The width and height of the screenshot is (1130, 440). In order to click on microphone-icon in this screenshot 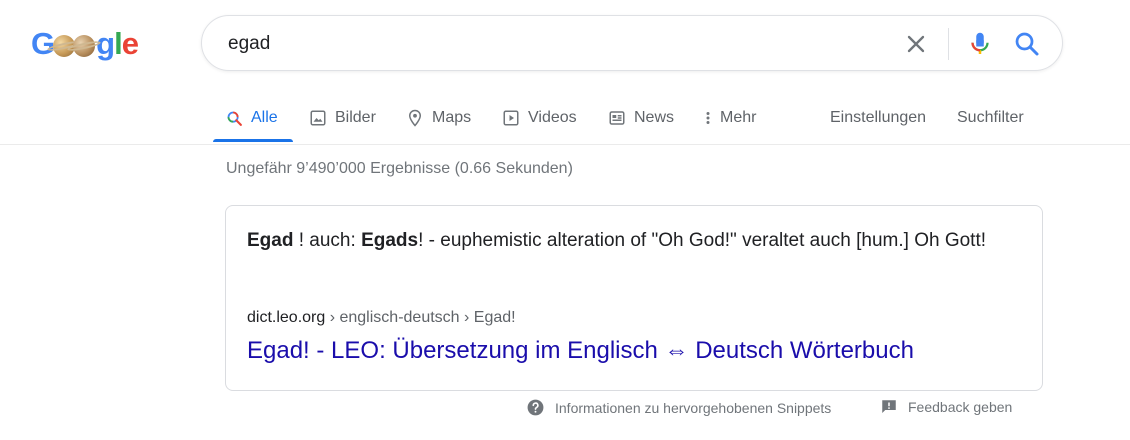, I will do `click(980, 43)`.